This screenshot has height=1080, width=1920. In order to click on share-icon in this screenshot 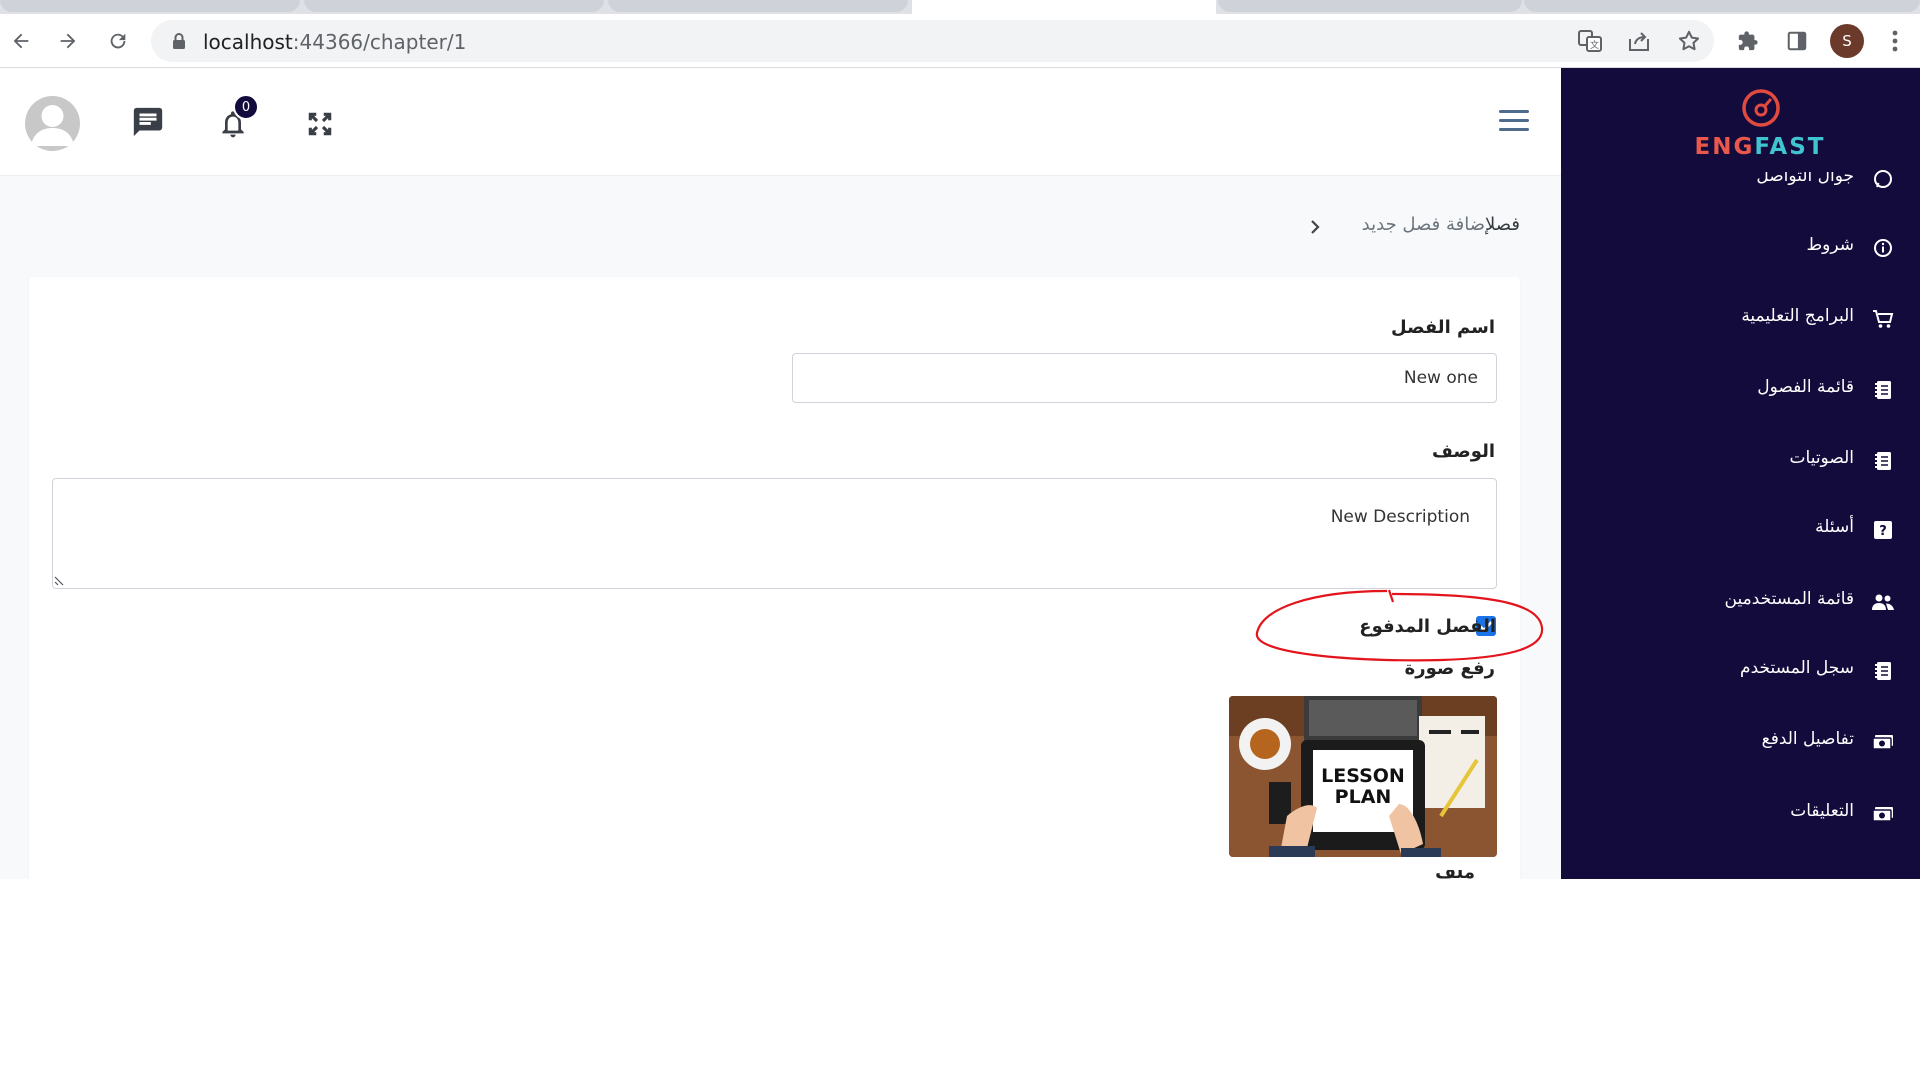, I will do `click(1639, 41)`.